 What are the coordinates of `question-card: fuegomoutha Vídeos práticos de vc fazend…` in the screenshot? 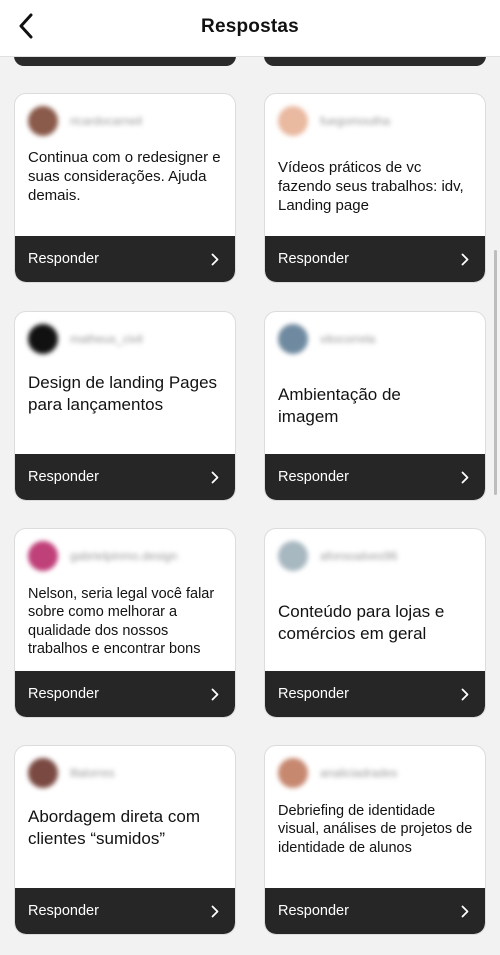 It's located at (375, 188).